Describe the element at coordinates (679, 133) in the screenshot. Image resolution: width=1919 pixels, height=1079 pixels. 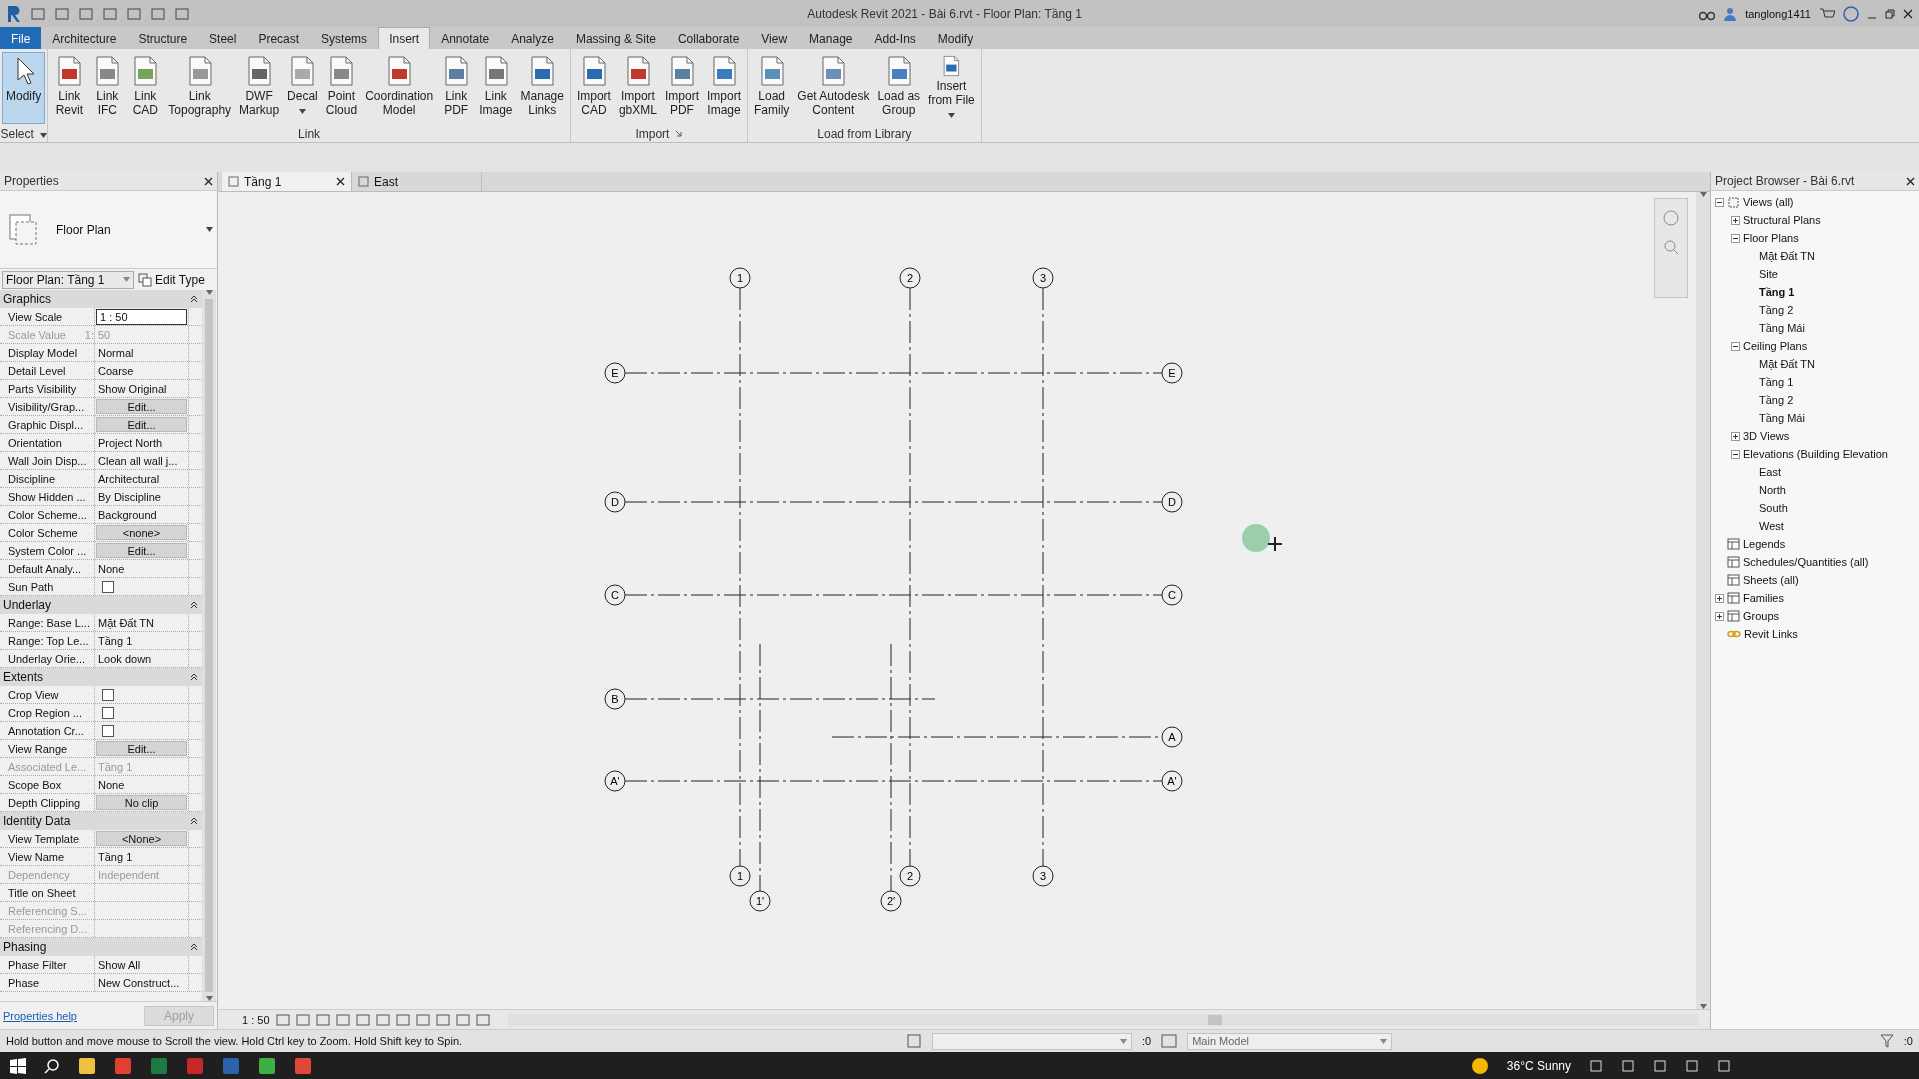
I see `launcher-icon` at that location.